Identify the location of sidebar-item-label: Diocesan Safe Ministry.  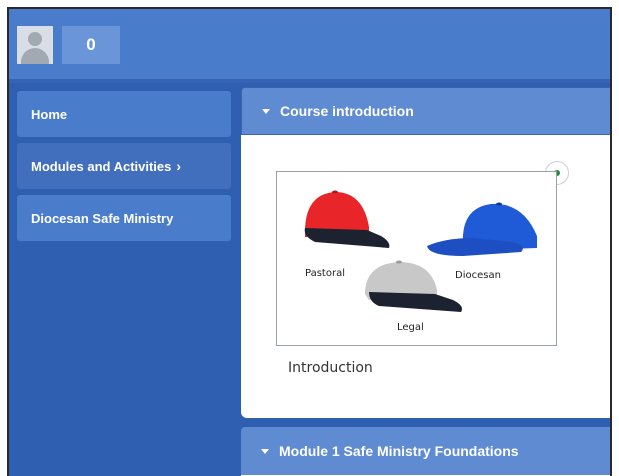
(102, 218).